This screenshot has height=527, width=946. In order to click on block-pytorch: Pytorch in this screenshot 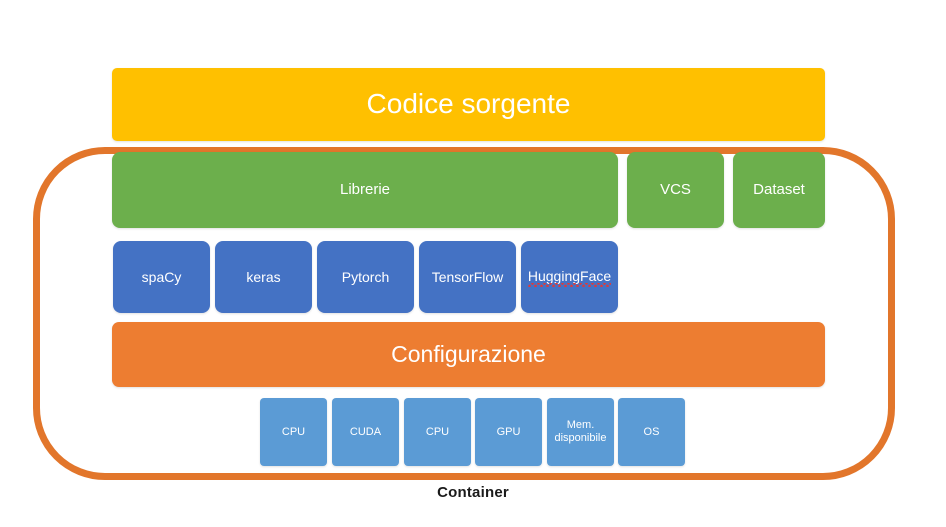, I will do `click(365, 277)`.